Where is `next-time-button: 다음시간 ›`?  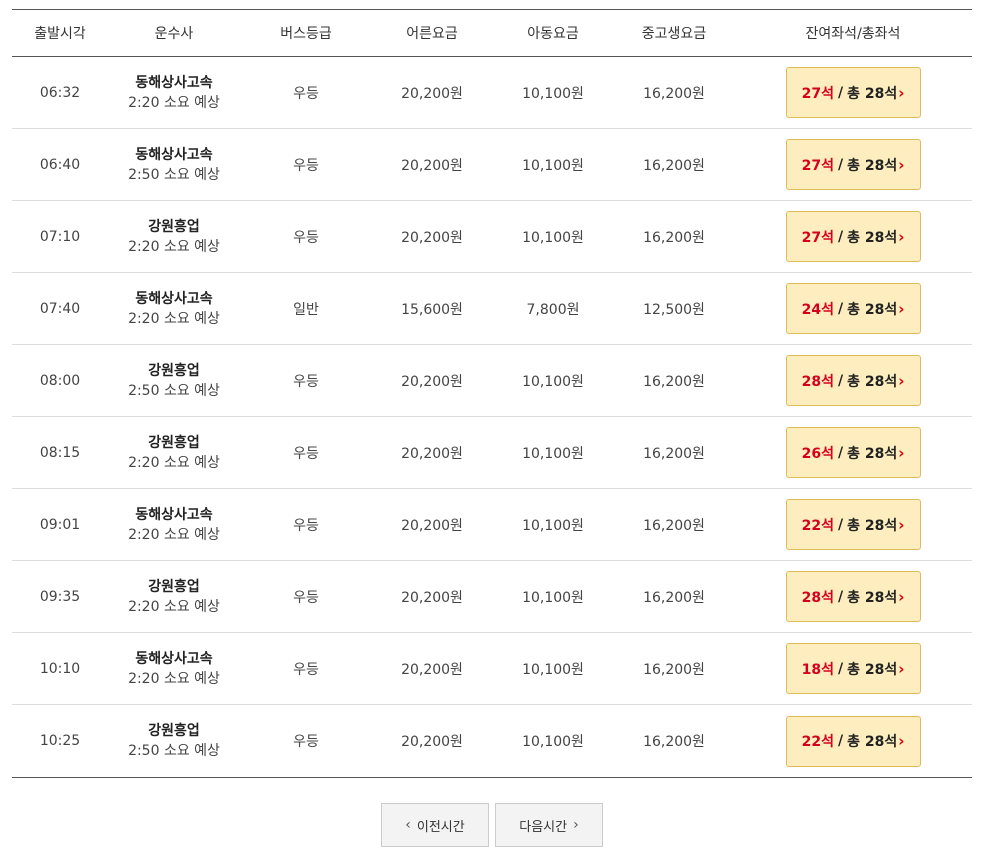
next-time-button: 다음시간 › is located at coordinates (549, 825).